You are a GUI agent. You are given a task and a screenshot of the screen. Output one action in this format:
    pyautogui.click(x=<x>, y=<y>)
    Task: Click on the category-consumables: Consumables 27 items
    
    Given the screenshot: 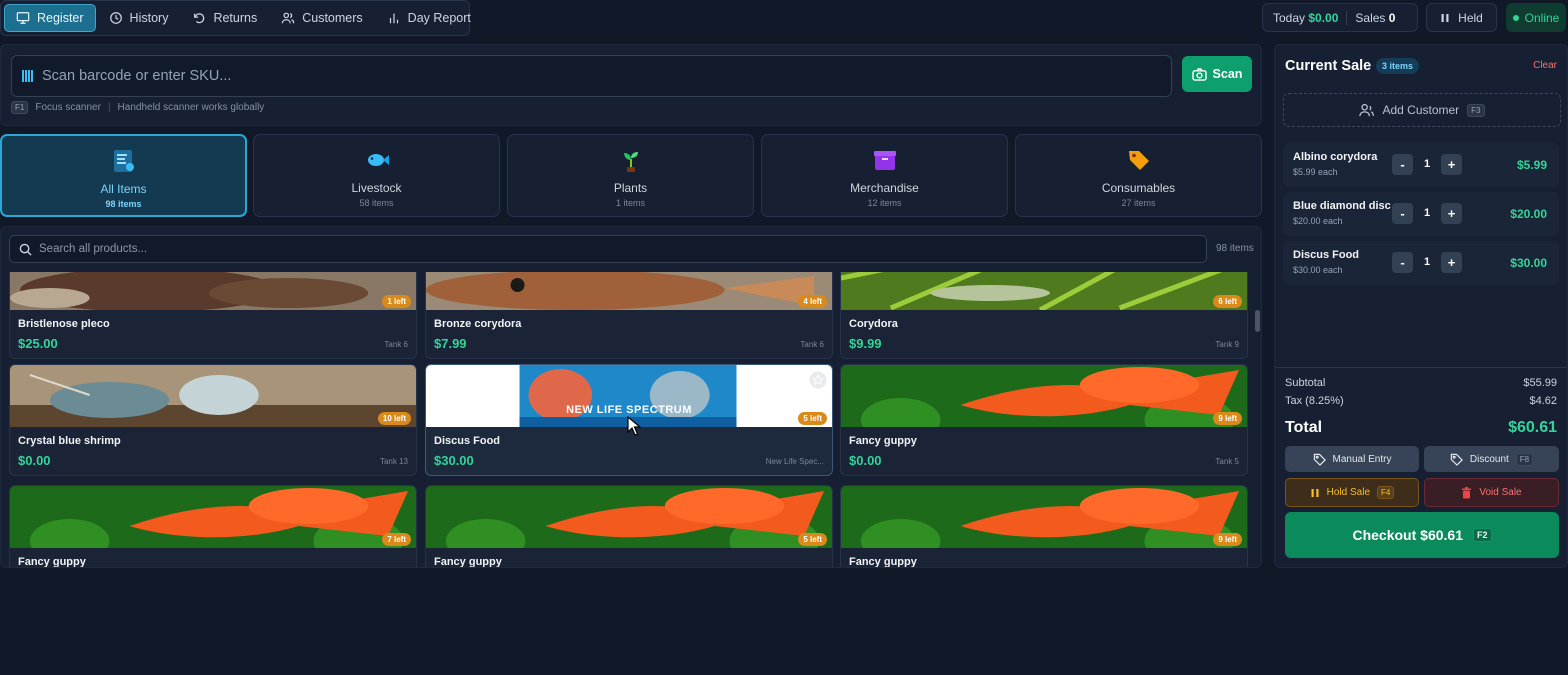 What is the action you would take?
    pyautogui.click(x=1138, y=175)
    